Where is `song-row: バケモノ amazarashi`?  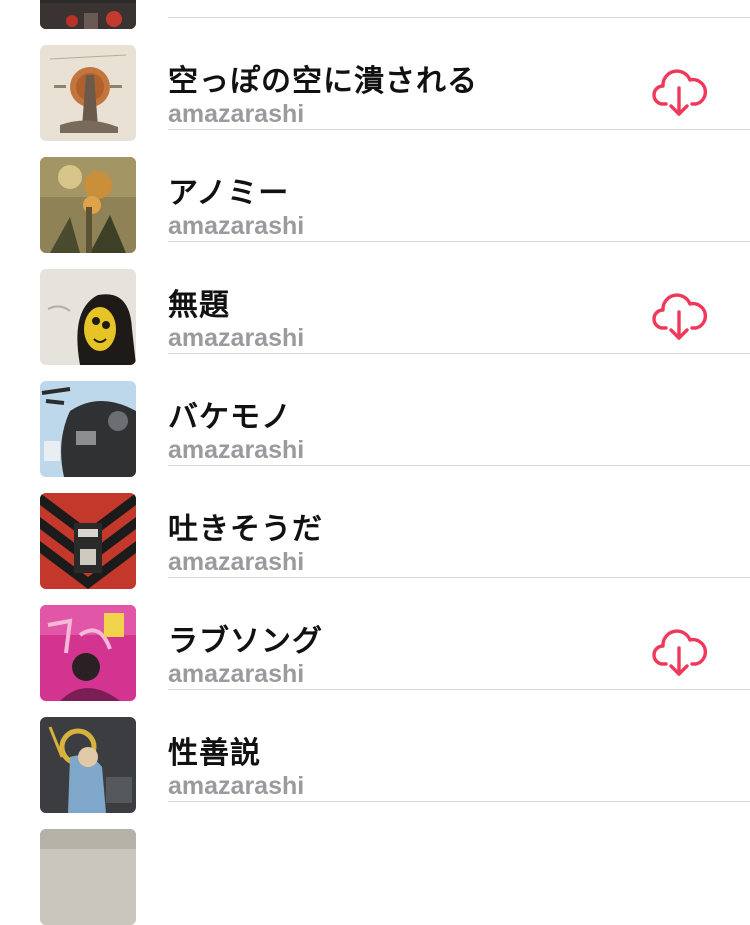
song-row: バケモノ amazarashi is located at coordinates (375, 415).